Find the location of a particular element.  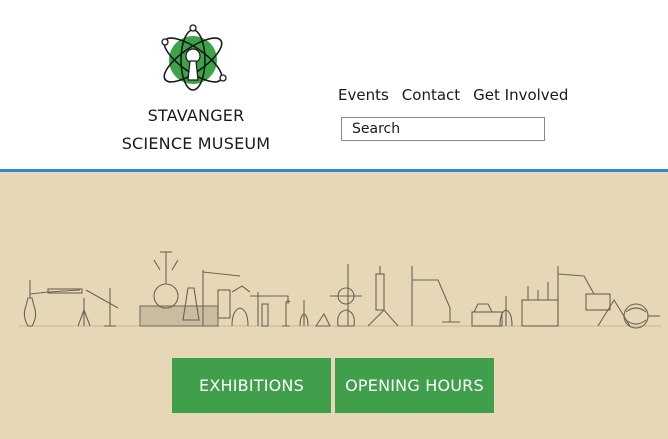

main-nav: Events Contact Get Involved is located at coordinates (453, 95).